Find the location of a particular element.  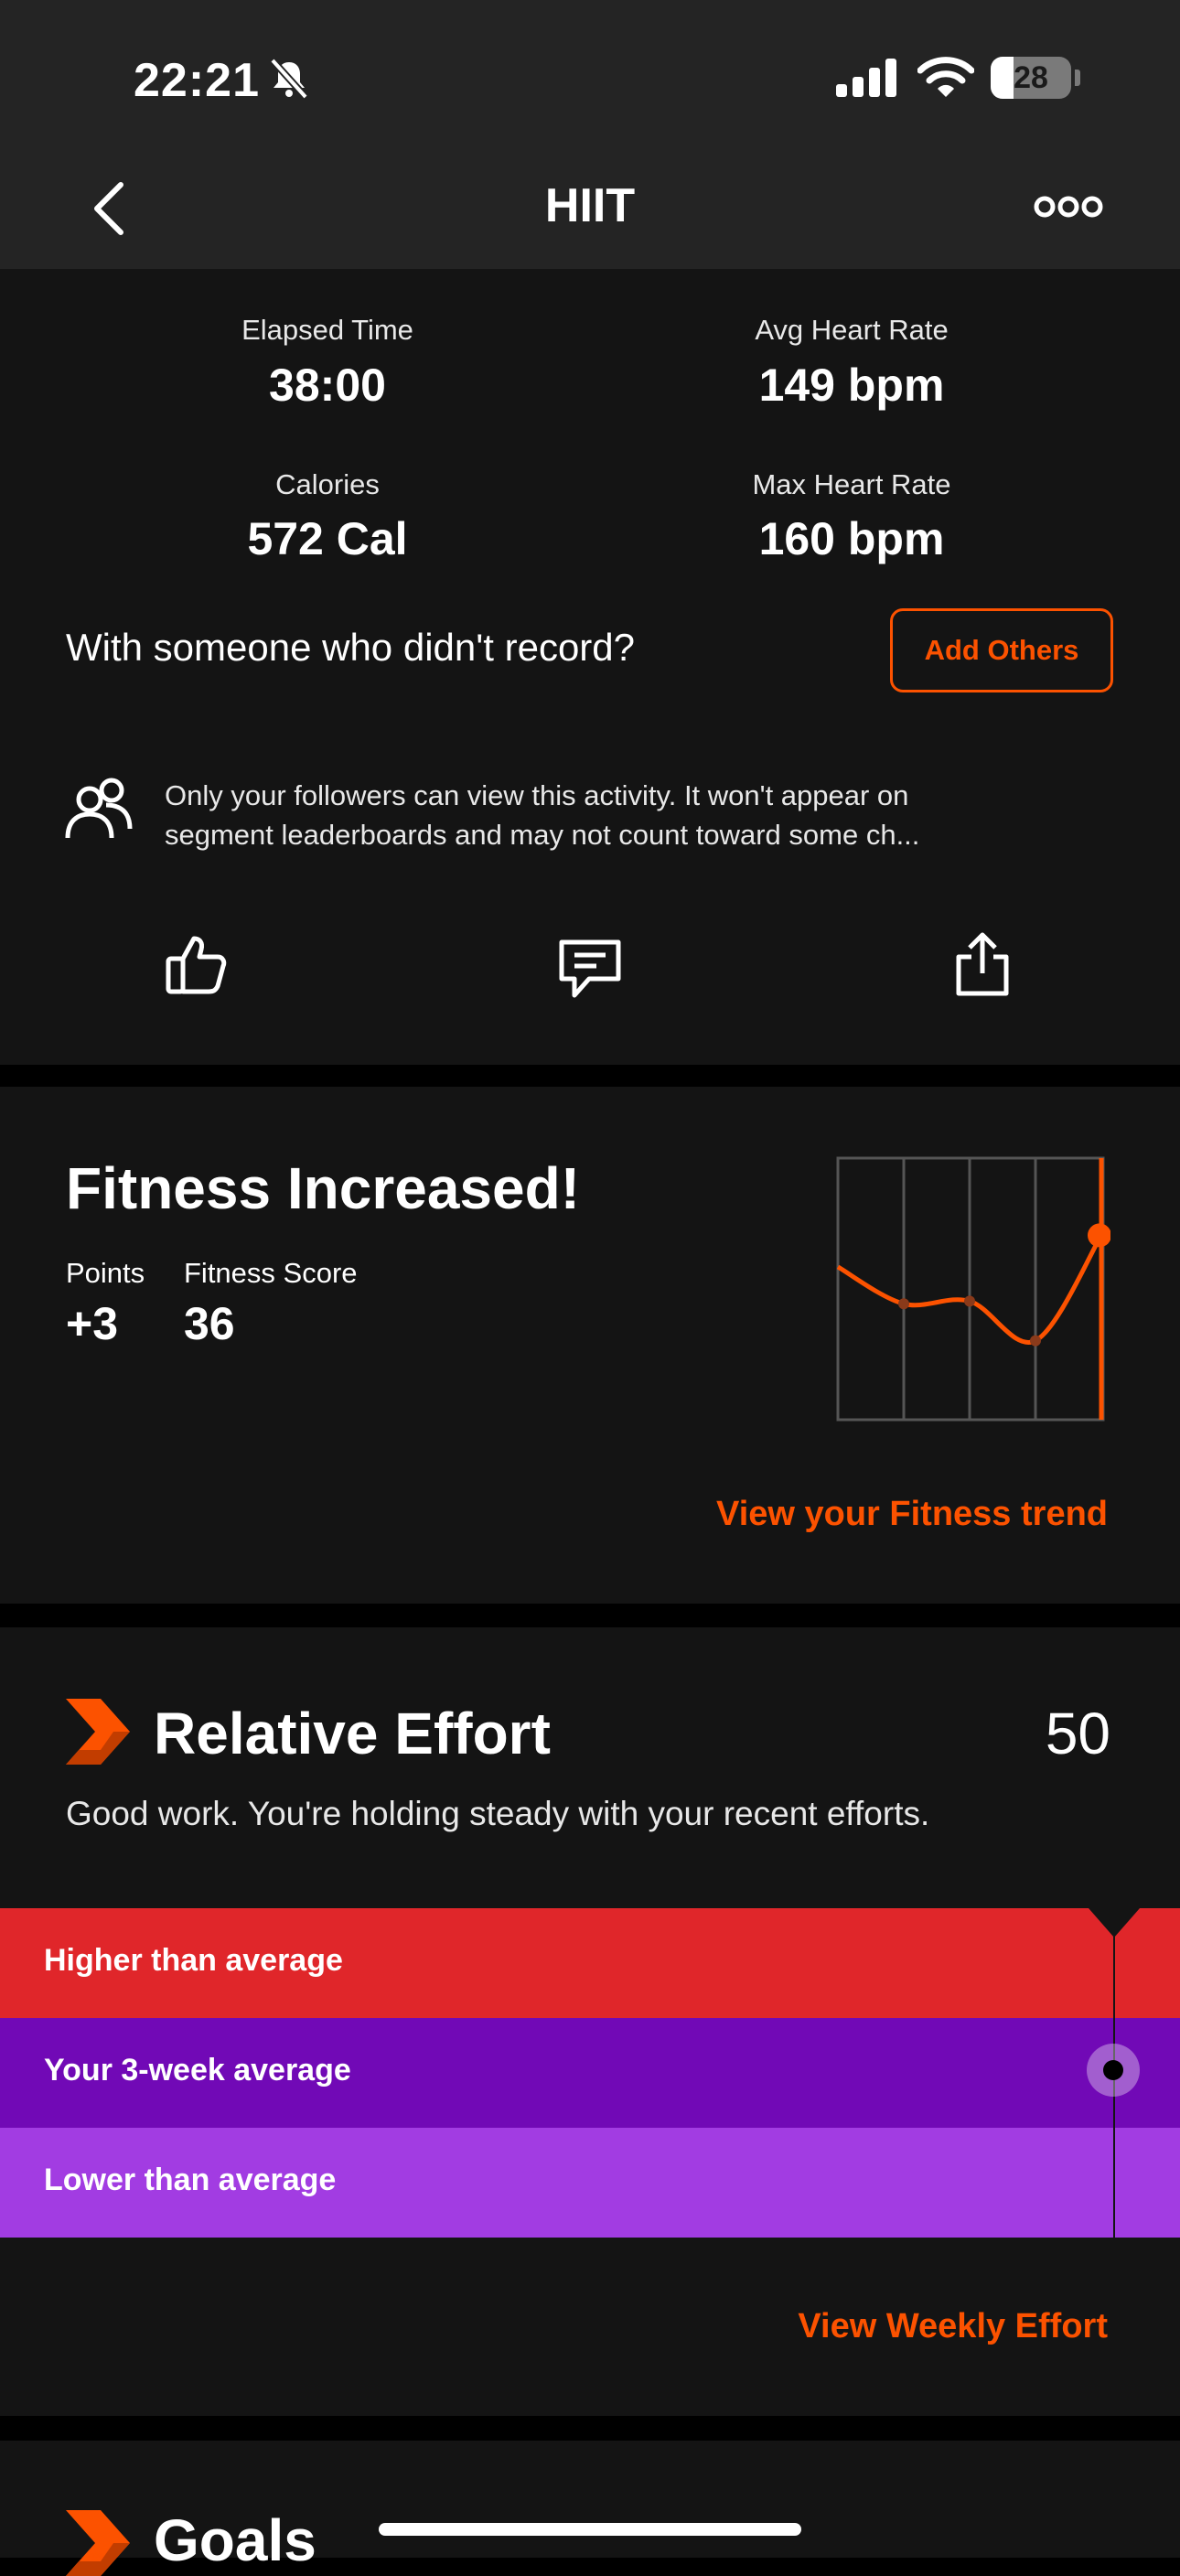

fitness-trend-chart is located at coordinates (973, 1289).